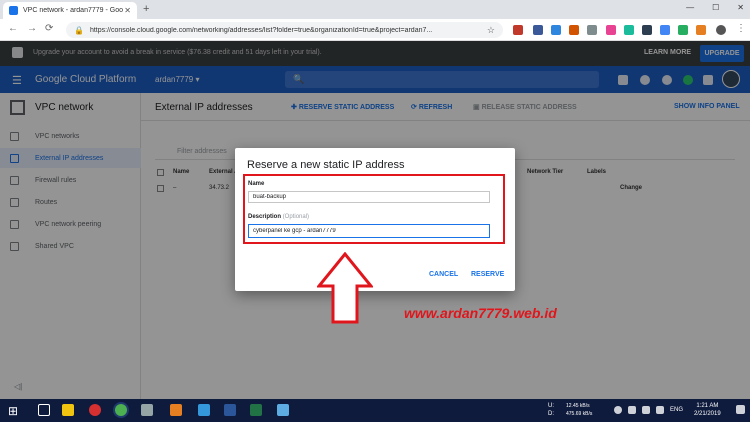 This screenshot has width=750, height=422. What do you see at coordinates (551, 406) in the screenshot?
I see `upload-label: U:` at bounding box center [551, 406].